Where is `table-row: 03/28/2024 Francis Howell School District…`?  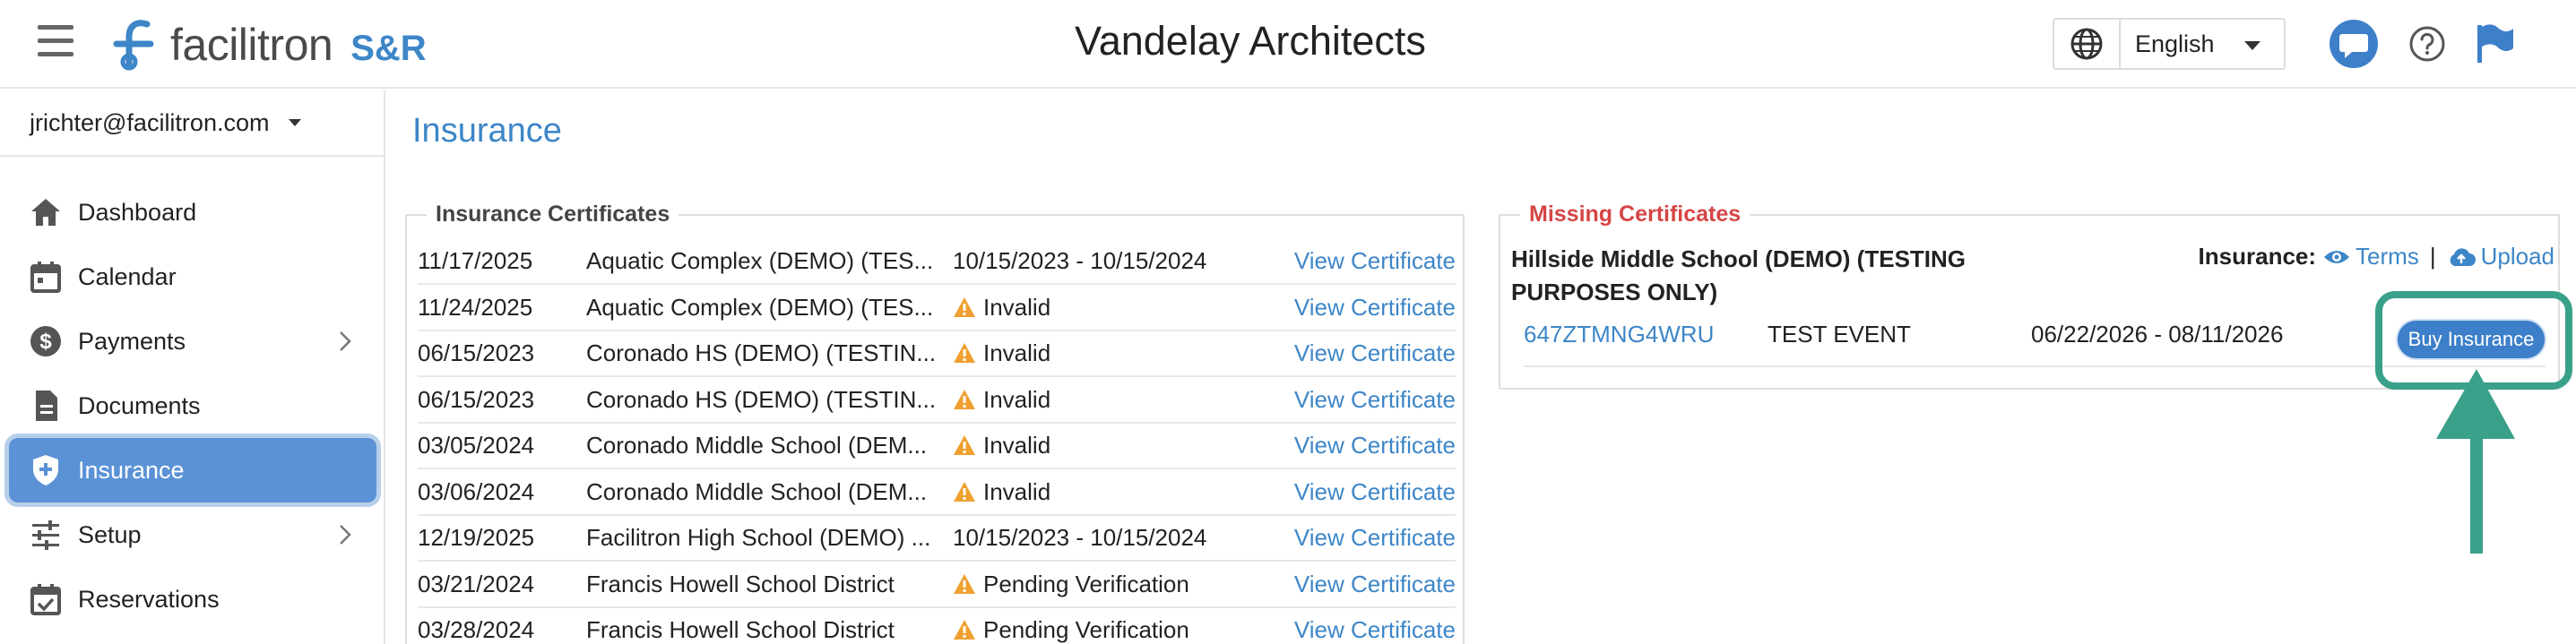
table-row: 03/28/2024 Francis Howell School District… is located at coordinates (937, 626).